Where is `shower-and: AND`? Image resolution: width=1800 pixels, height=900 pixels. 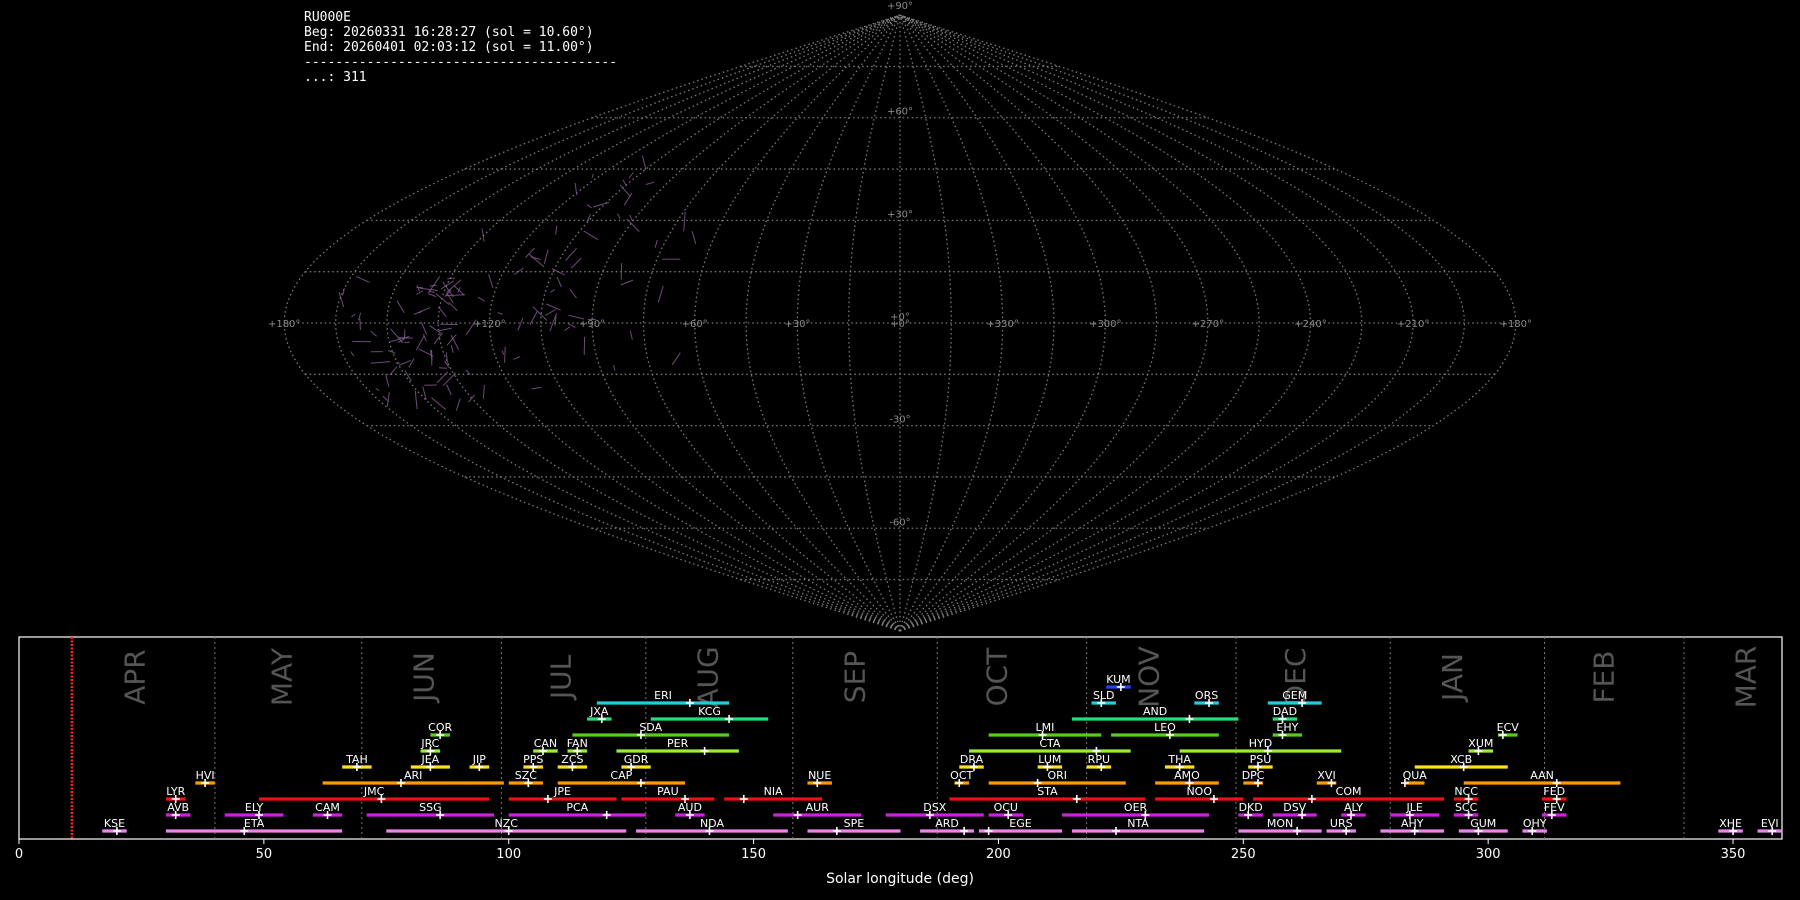
shower-and: AND is located at coordinates (1155, 714).